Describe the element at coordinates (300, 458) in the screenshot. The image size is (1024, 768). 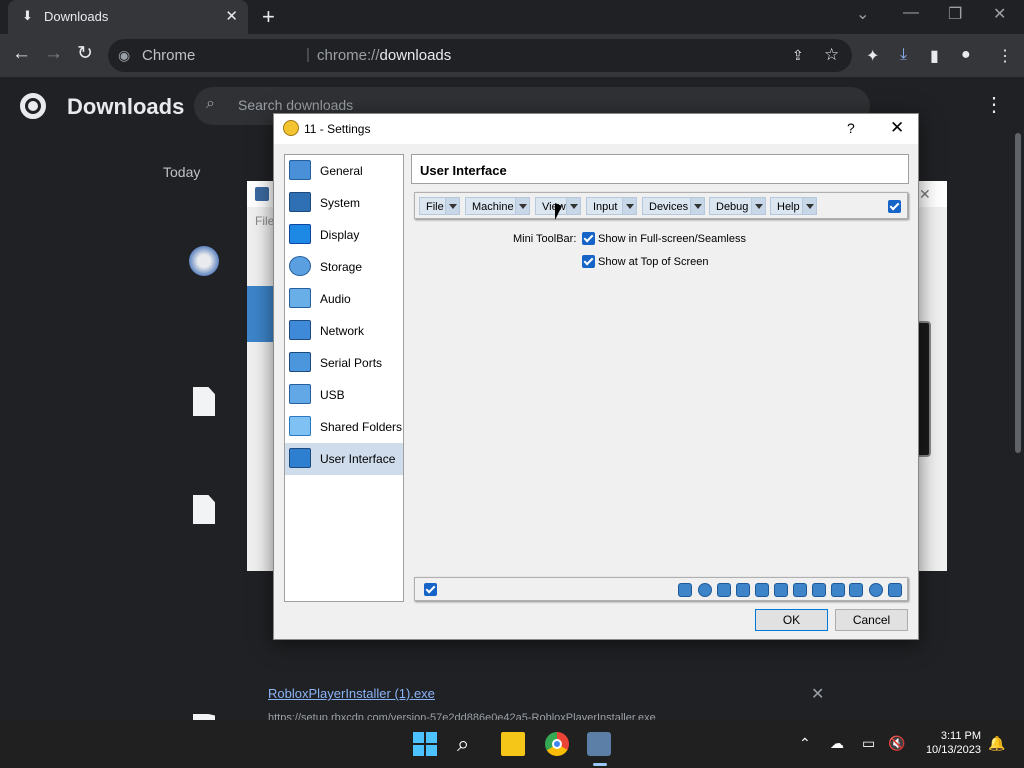
I see `user-interface-icon` at that location.